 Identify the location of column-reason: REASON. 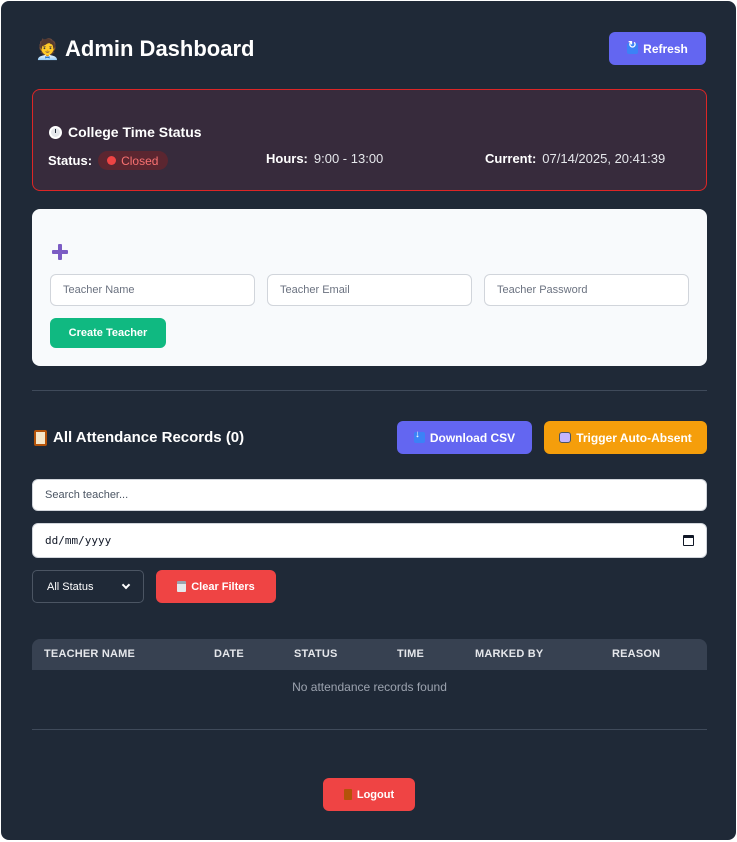
(636, 654).